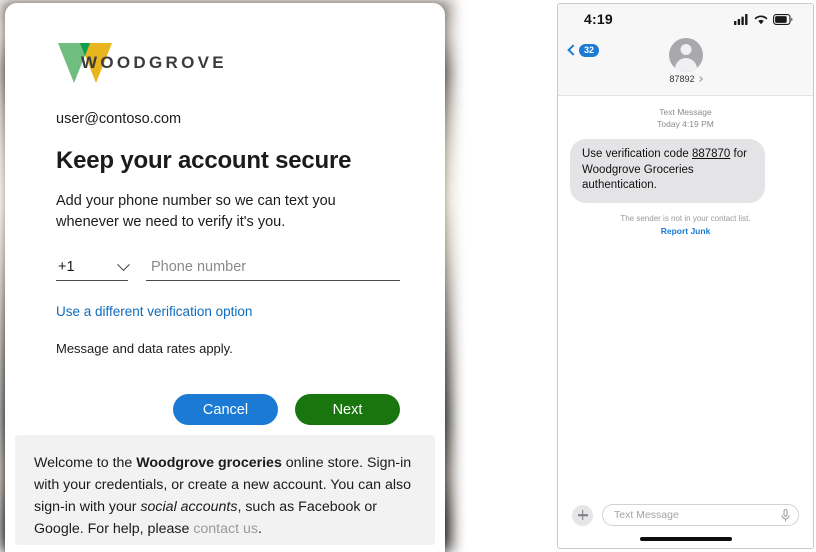 The image size is (816, 552). What do you see at coordinates (685, 231) in the screenshot?
I see `report-junk-link: Report Junk` at bounding box center [685, 231].